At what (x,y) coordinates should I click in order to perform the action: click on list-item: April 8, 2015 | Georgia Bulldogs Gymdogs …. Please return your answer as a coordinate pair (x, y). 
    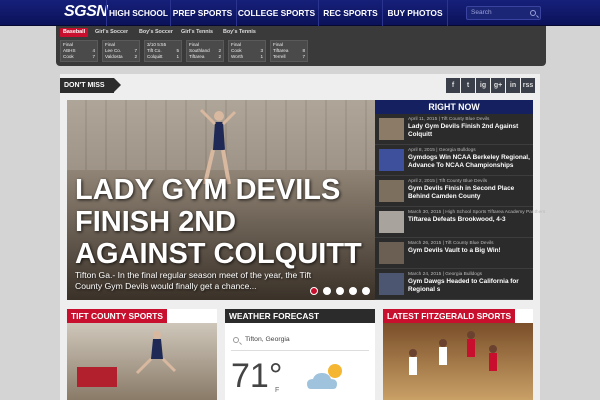
    Looking at the image, I should click on (454, 160).